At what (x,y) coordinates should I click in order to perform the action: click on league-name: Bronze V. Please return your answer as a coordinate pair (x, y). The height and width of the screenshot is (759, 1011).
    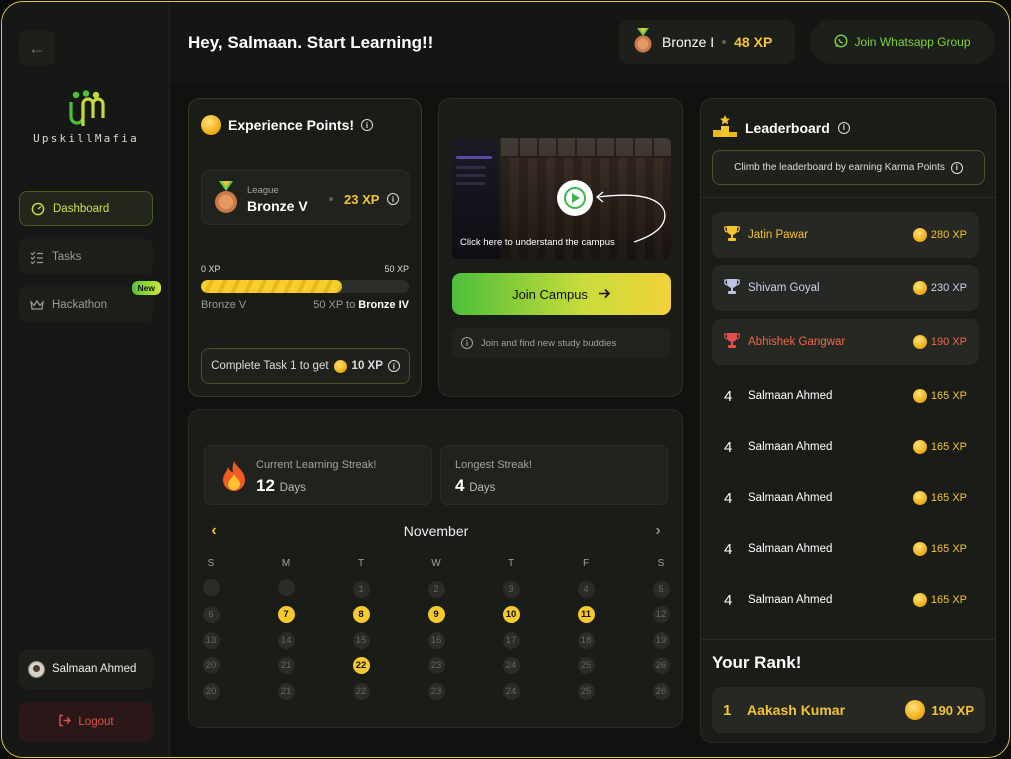
    Looking at the image, I should click on (277, 206).